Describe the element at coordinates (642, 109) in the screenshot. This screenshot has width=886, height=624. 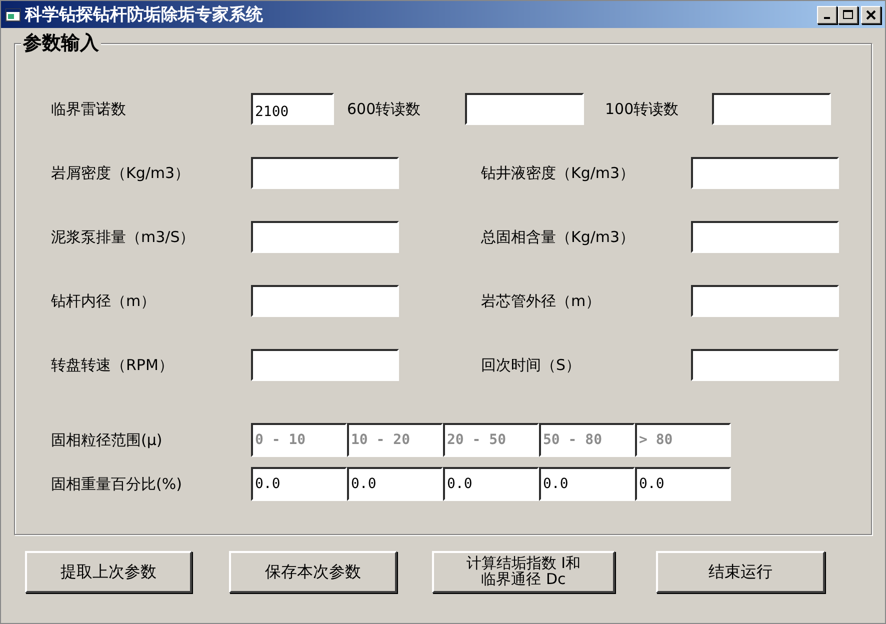
I see `field-label: 100转读数` at that location.